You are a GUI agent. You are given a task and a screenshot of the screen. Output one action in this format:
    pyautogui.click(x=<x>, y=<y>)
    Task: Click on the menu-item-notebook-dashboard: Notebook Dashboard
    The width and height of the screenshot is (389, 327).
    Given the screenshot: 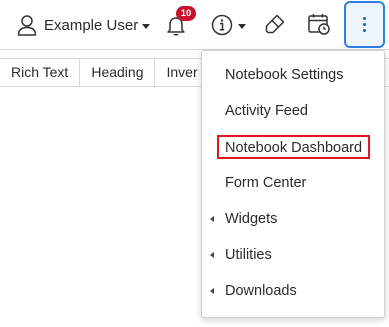 What is the action you would take?
    pyautogui.click(x=293, y=147)
    